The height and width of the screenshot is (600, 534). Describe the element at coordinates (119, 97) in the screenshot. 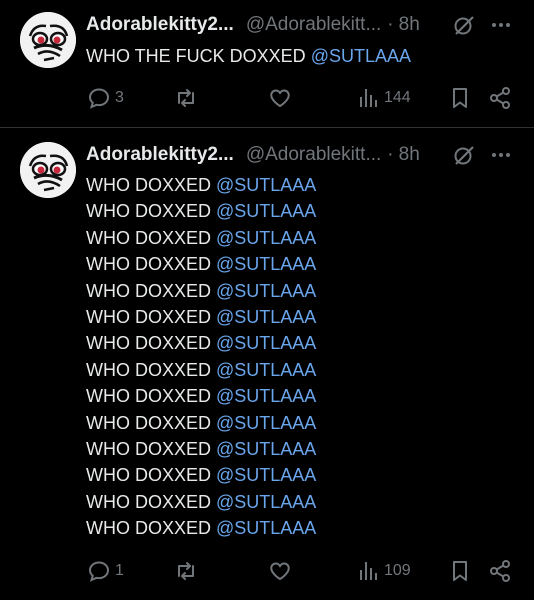

I see `reply-count: 3` at that location.